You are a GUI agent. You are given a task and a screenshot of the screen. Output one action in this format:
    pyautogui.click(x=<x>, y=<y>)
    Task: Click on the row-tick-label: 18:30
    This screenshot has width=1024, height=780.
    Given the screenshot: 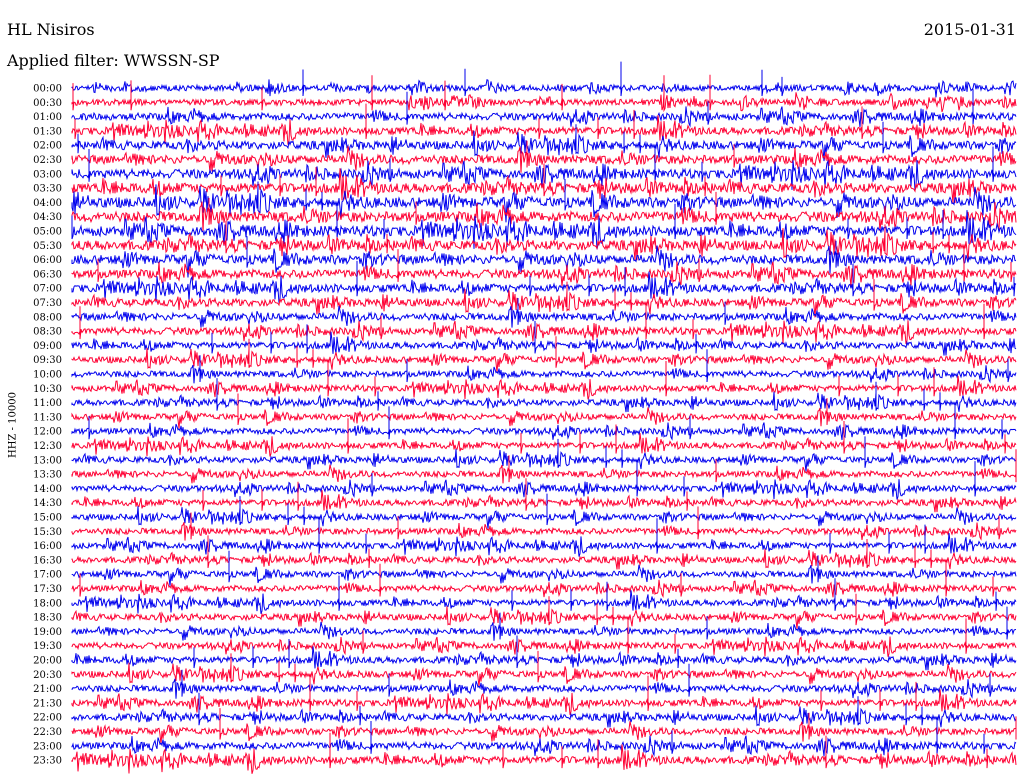 What is the action you would take?
    pyautogui.click(x=47, y=618)
    